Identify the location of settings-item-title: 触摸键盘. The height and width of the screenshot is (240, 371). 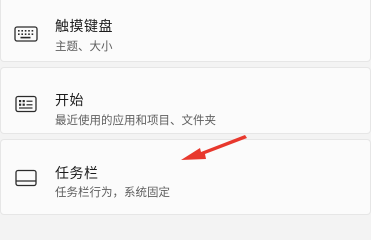
(84, 27).